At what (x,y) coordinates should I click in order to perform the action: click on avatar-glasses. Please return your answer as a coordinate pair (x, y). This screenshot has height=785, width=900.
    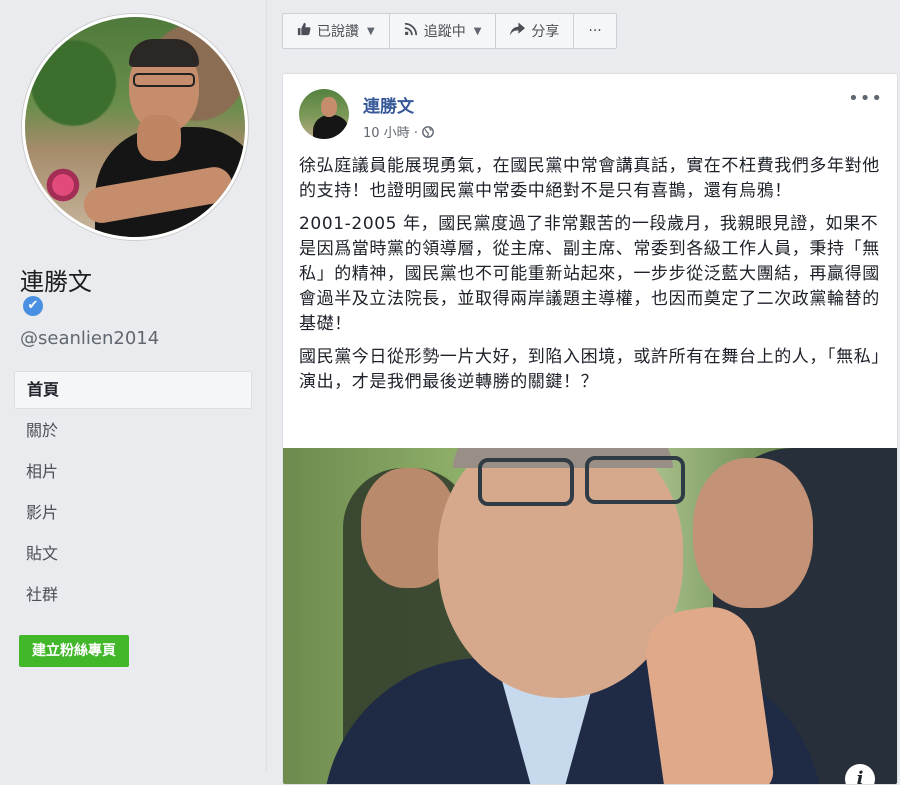
    Looking at the image, I should click on (164, 80).